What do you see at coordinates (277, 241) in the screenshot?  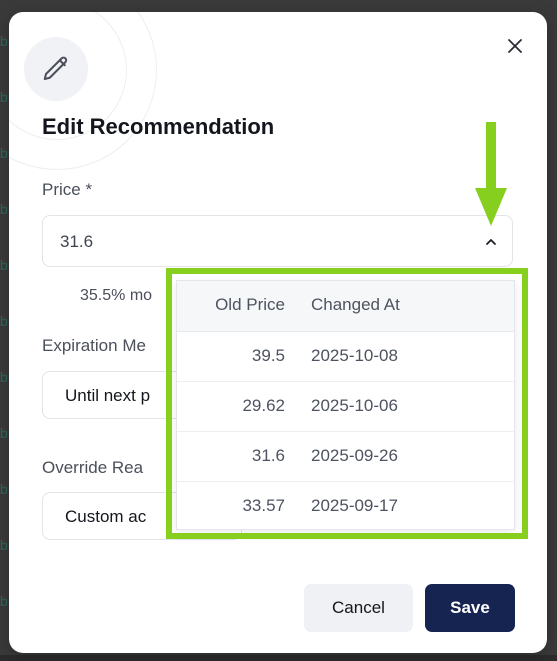 I see `price-input: 31.6` at bounding box center [277, 241].